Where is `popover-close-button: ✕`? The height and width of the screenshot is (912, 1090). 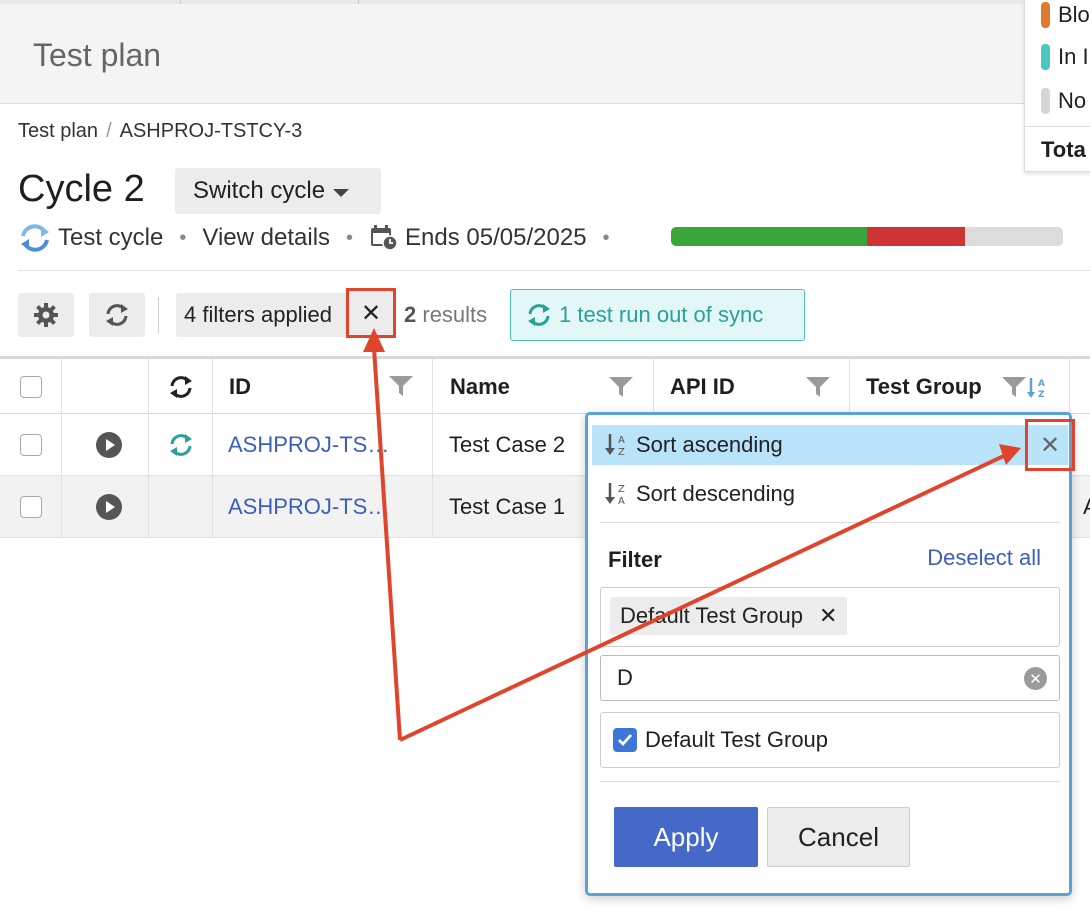
popover-close-button: ✕ is located at coordinates (1050, 445).